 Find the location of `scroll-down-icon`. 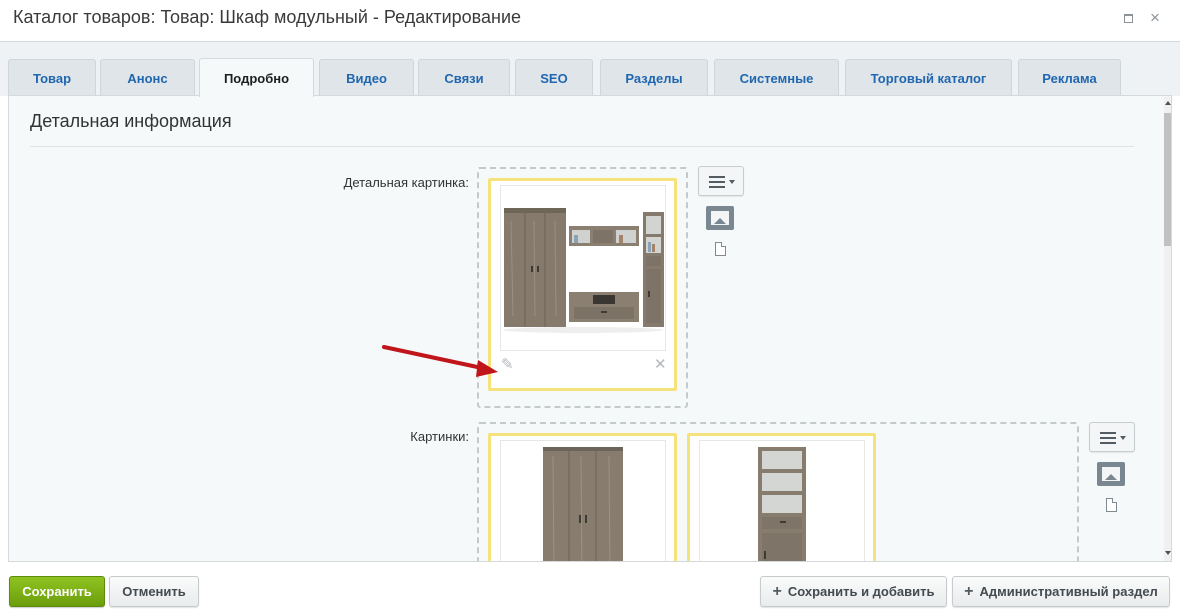

scroll-down-icon is located at coordinates (1168, 553).